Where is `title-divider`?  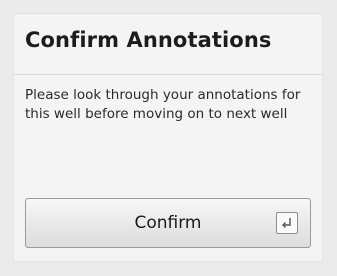
title-divider is located at coordinates (168, 74).